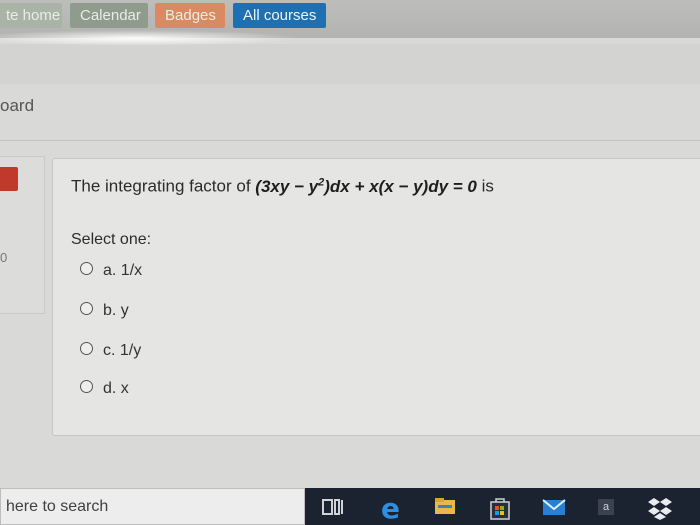 The height and width of the screenshot is (525, 700). Describe the element at coordinates (111, 239) in the screenshot. I see `select-one-label: Select one:` at that location.